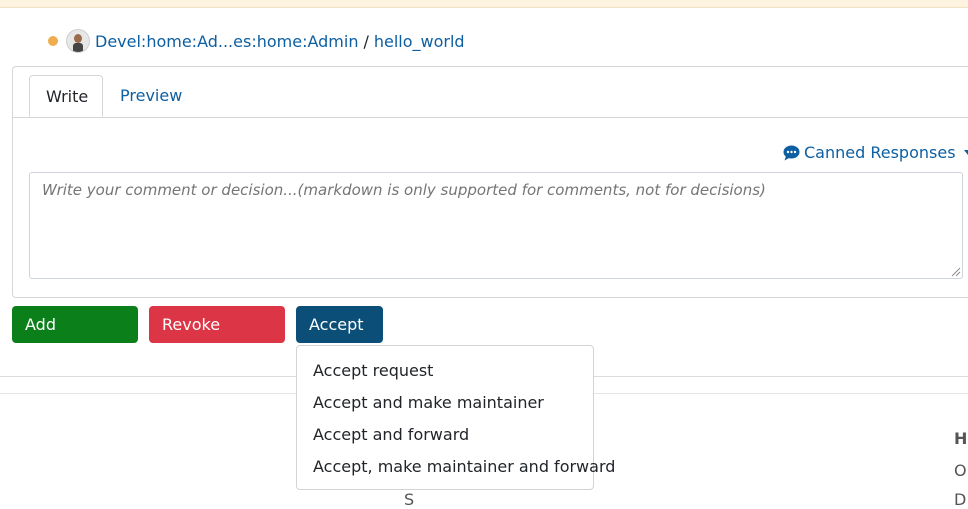 The height and width of the screenshot is (509, 968). What do you see at coordinates (960, 470) in the screenshot?
I see `footer-item: O` at bounding box center [960, 470].